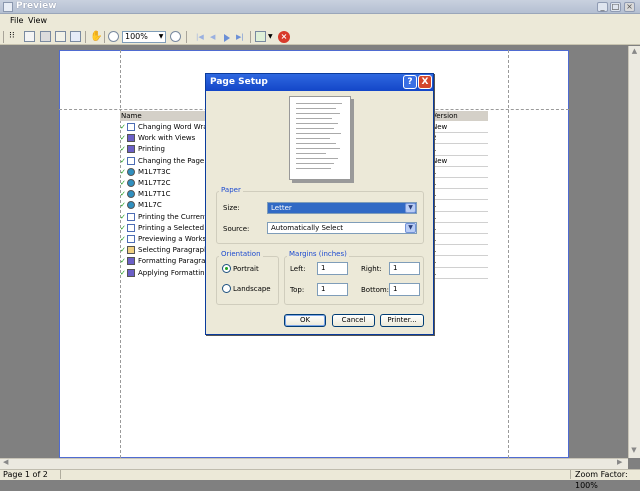  Describe the element at coordinates (404, 289) in the screenshot. I see `bottom-margin-input: 1` at that location.